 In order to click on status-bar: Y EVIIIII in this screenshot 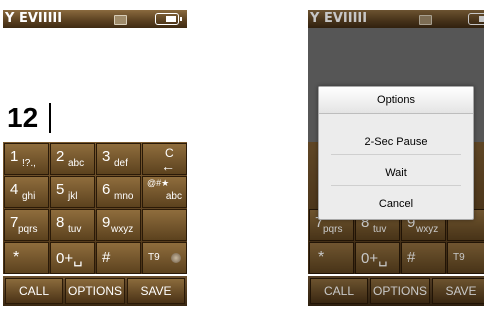, I will do `click(95, 19)`.